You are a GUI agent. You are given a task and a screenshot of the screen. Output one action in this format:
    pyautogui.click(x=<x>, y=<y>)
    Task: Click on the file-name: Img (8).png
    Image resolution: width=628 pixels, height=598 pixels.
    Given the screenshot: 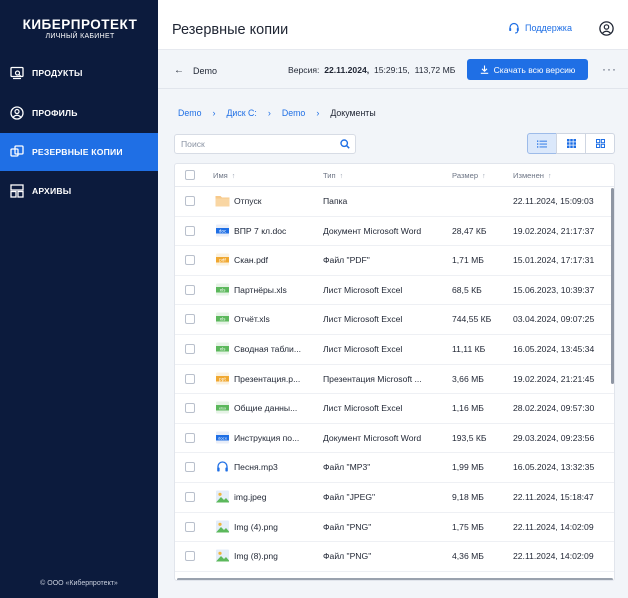 What is the action you would take?
    pyautogui.click(x=256, y=556)
    